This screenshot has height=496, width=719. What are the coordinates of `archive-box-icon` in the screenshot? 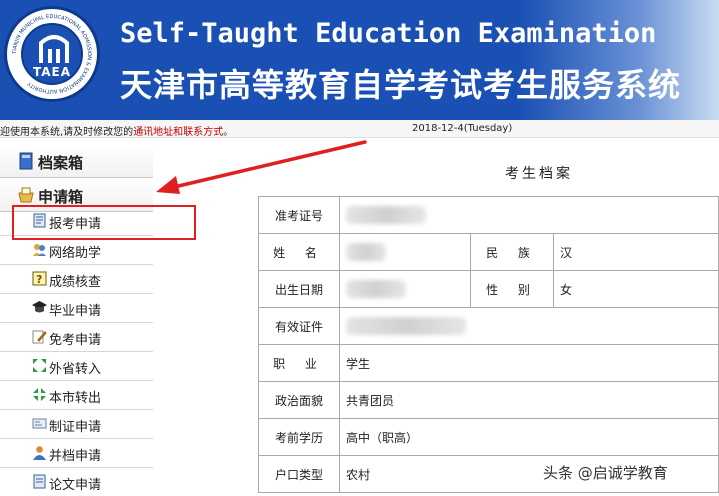 It's located at (26, 161).